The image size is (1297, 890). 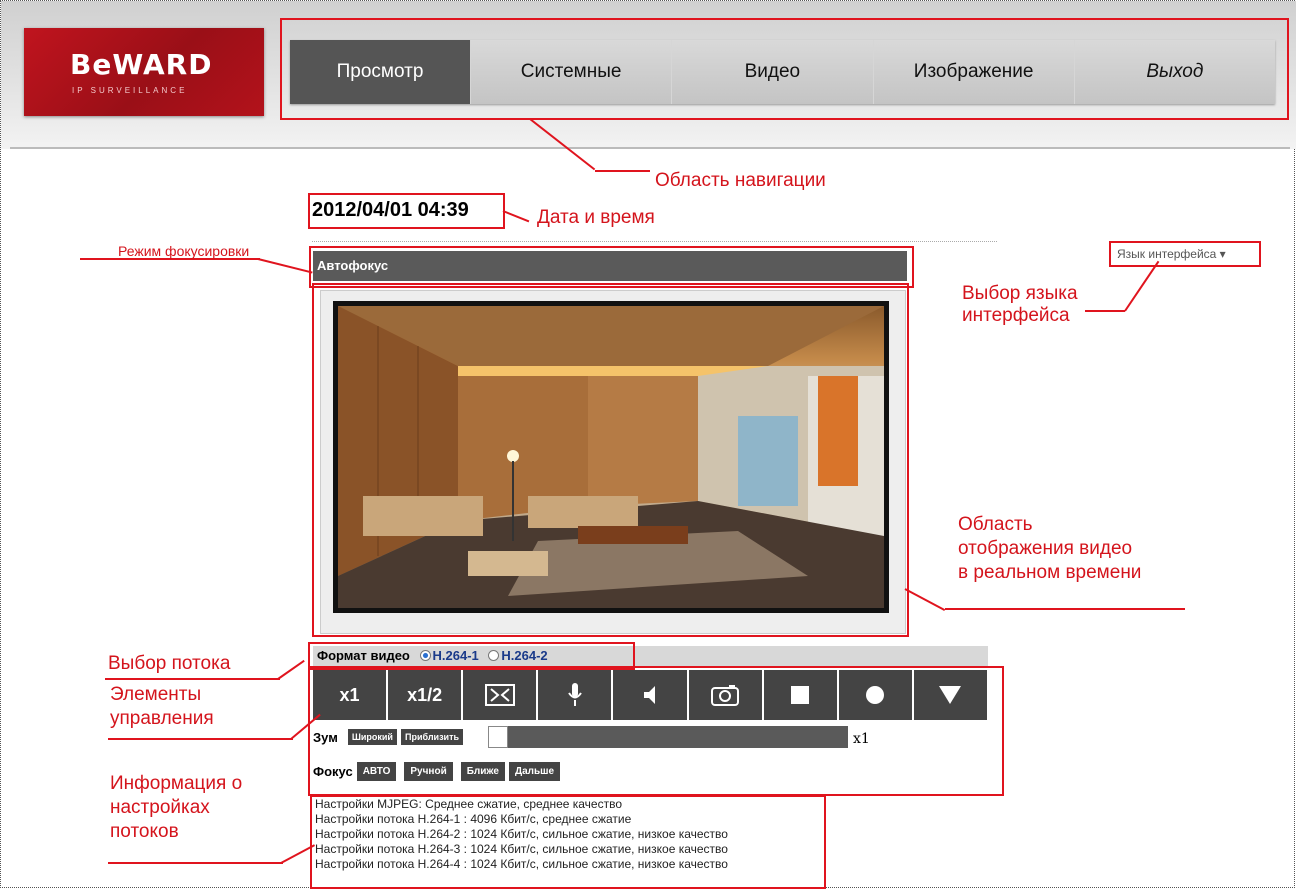 I want to click on annotation-nav: Область навигации, so click(x=740, y=180).